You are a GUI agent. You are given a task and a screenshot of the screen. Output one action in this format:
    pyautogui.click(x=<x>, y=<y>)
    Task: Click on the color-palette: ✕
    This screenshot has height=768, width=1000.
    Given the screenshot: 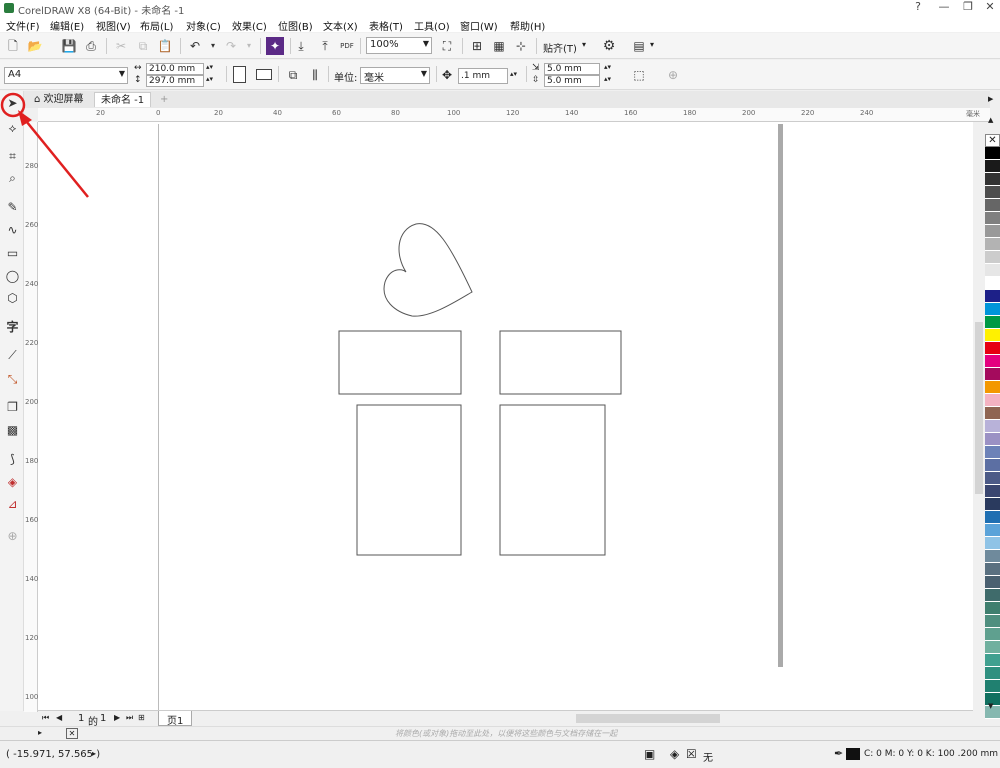 What is the action you would take?
    pyautogui.click(x=992, y=426)
    